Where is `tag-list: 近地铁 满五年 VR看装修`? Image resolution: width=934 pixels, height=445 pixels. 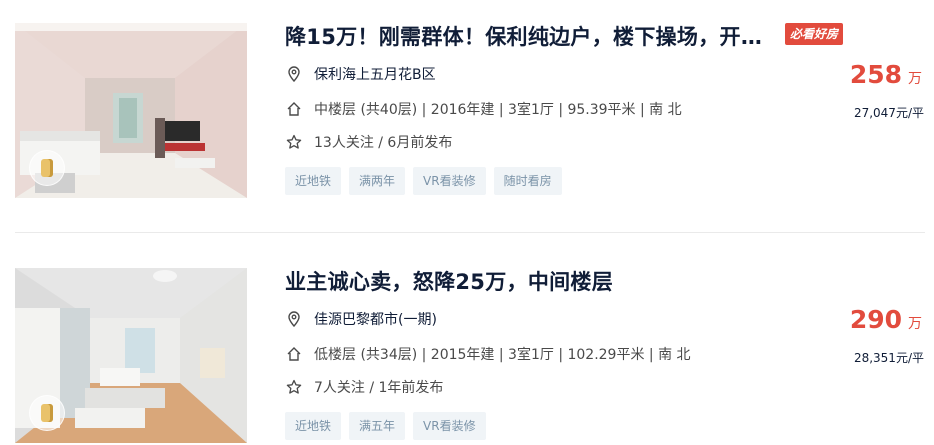 tag-list: 近地铁 满五年 VR看装修 is located at coordinates (385, 426).